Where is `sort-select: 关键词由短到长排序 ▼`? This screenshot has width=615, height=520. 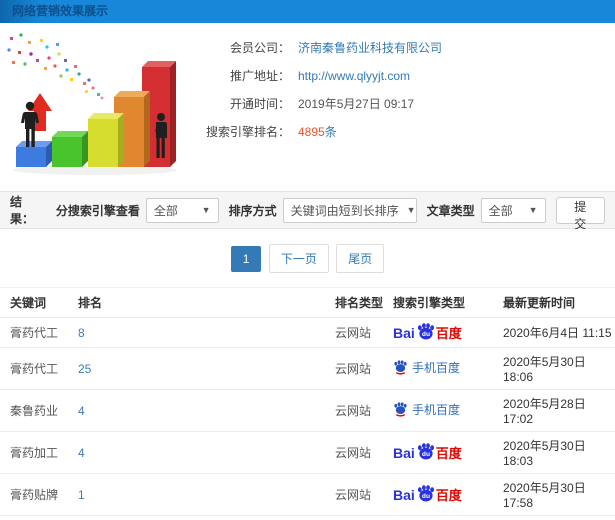 sort-select: 关键词由短到长排序 ▼ is located at coordinates (349, 210).